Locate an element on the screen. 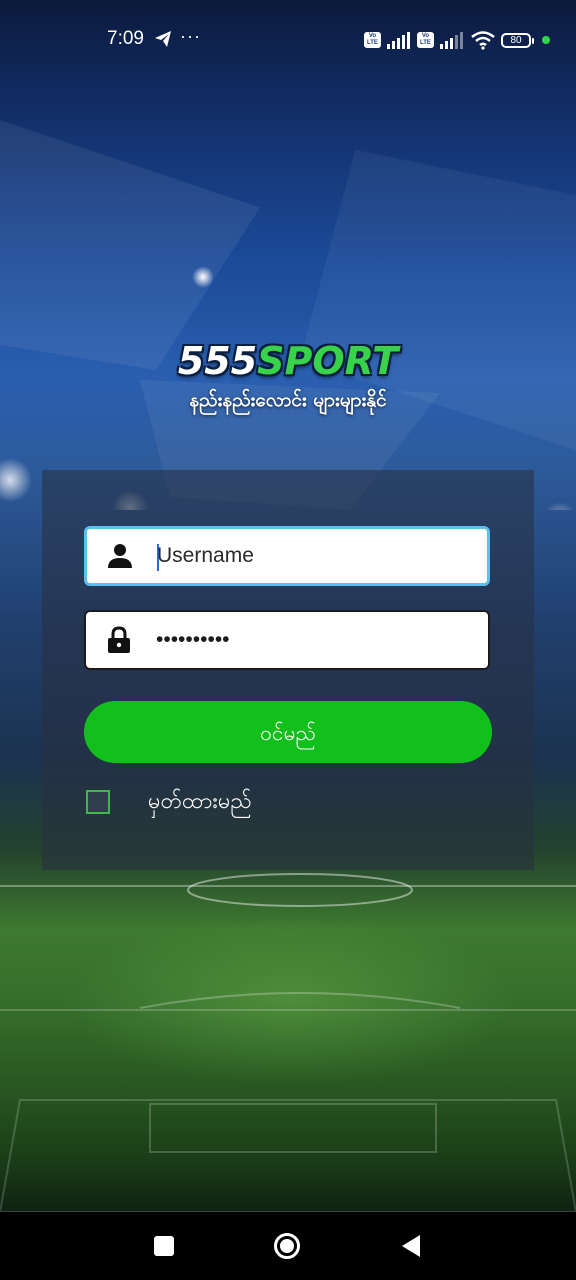 Image resolution: width=576 pixels, height=1280 pixels. brand-tagline: နည်းနည်းလောင်း များများနိုင် is located at coordinates (288, 400).